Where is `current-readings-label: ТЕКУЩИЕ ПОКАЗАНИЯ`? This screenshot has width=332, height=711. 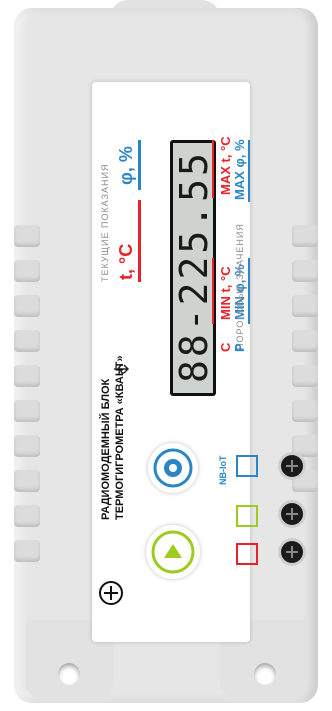 current-readings-label: ТЕКУЩИЕ ПОКАЗАНИЯ is located at coordinates (105, 223).